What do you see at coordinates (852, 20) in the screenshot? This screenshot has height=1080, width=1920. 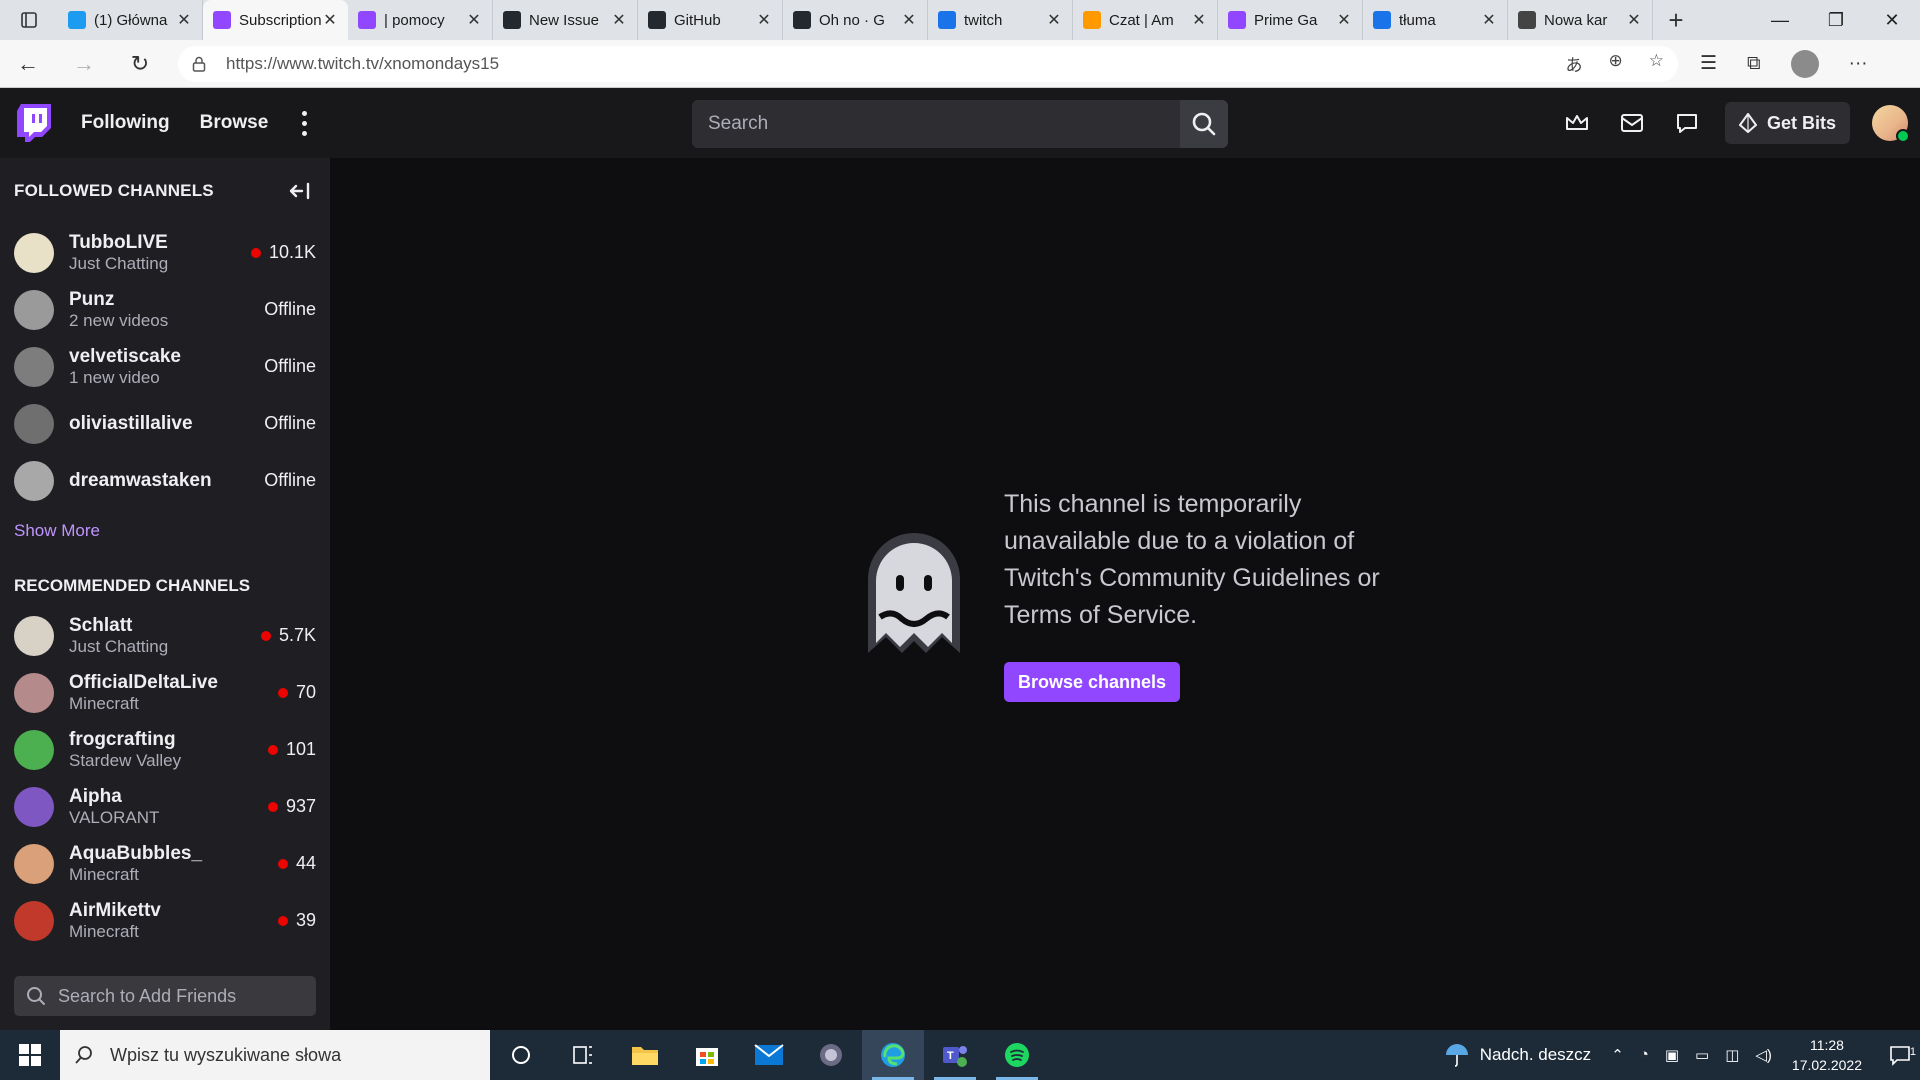 I see `tab-label: Oh no · G` at bounding box center [852, 20].